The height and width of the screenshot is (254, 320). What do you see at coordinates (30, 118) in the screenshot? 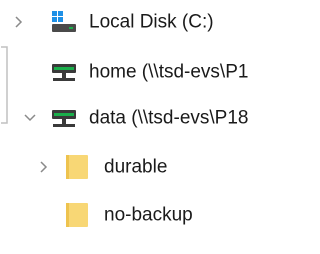
I see `chevron-down-icon` at bounding box center [30, 118].